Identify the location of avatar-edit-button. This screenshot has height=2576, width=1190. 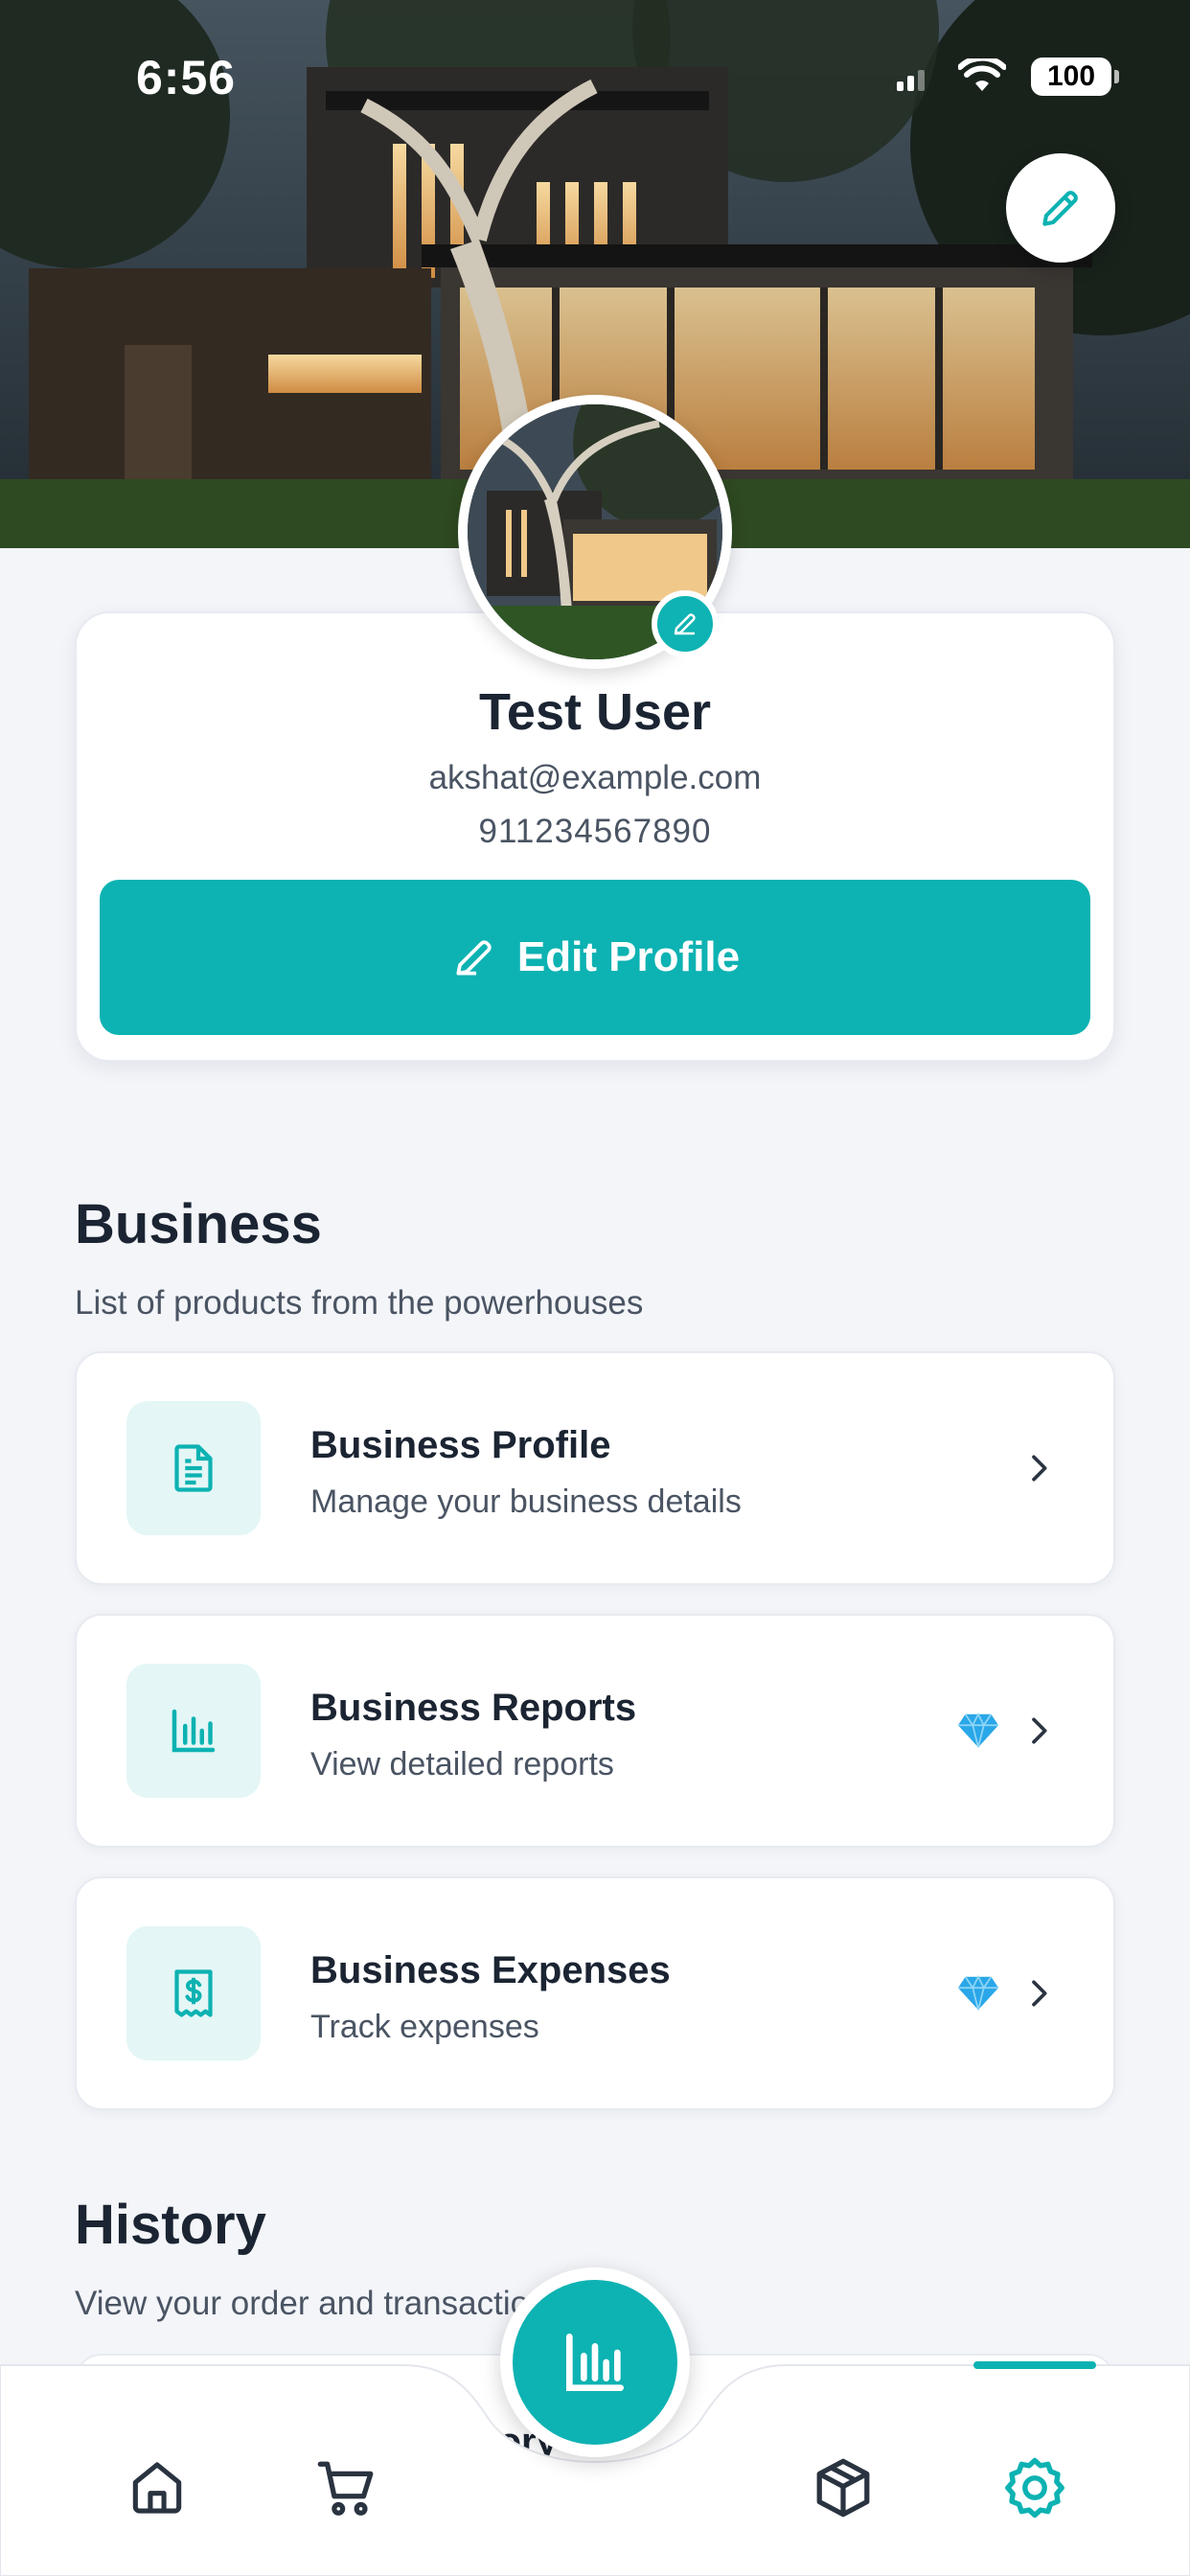
(685, 623).